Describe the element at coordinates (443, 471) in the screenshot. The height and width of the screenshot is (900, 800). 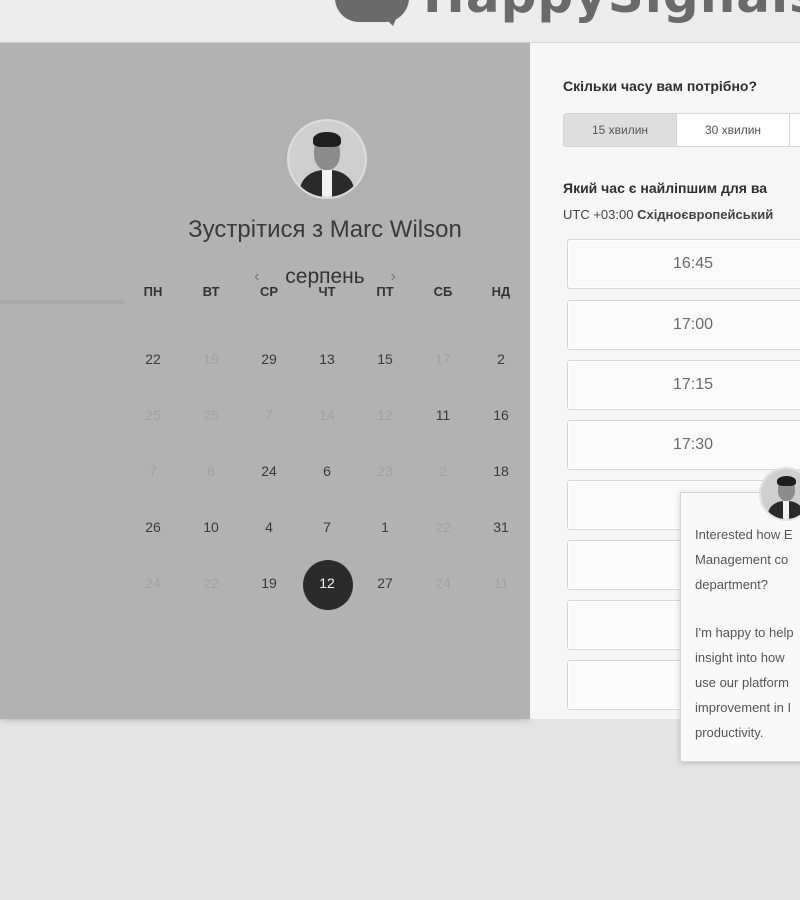
I see `calendar-day-disabled: 2` at that location.